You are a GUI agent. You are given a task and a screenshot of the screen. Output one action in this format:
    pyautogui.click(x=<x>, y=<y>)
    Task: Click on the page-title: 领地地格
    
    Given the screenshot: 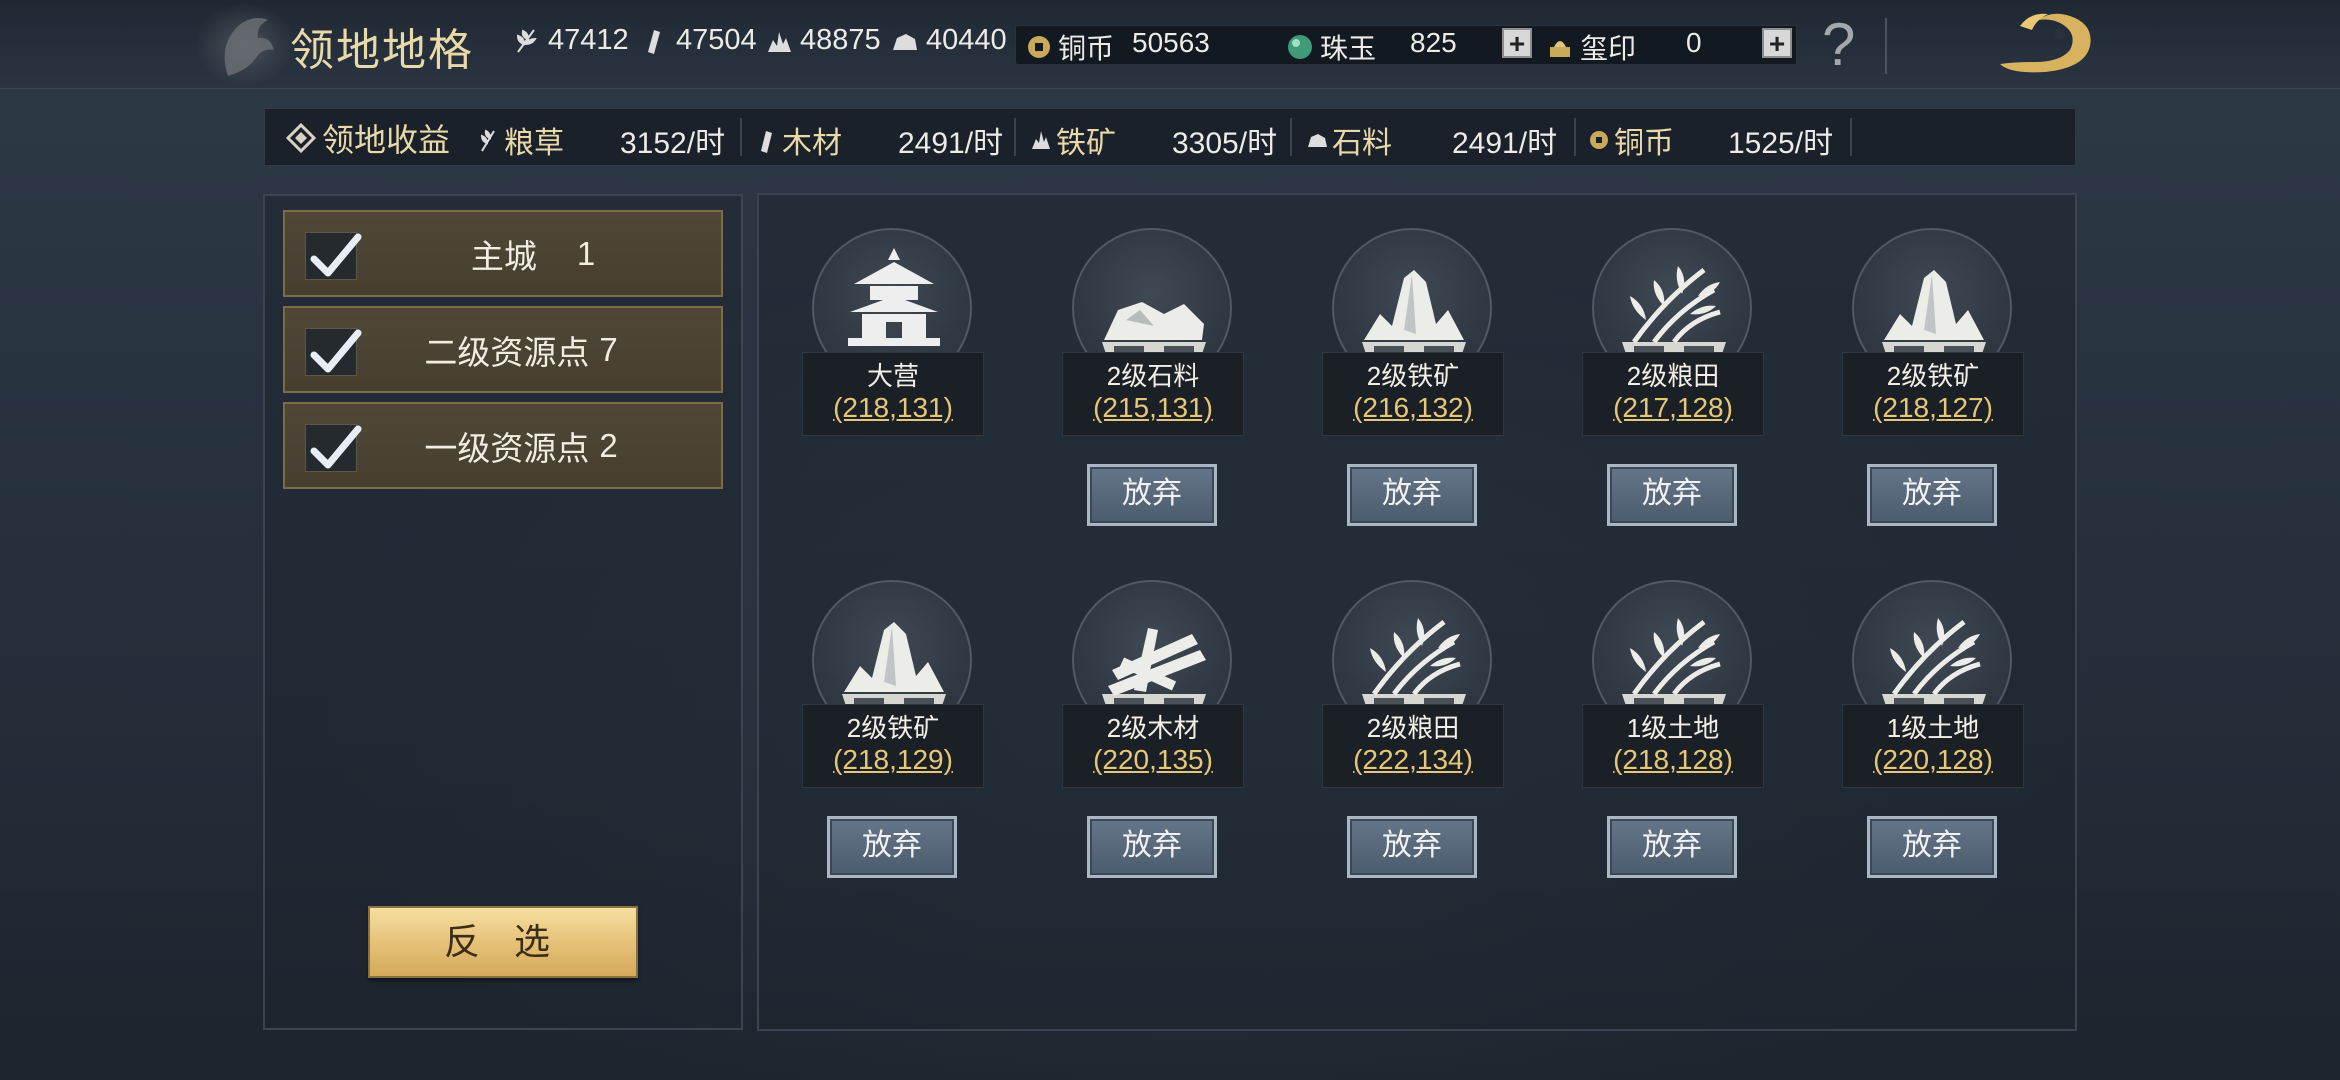 What is the action you would take?
    pyautogui.click(x=382, y=50)
    